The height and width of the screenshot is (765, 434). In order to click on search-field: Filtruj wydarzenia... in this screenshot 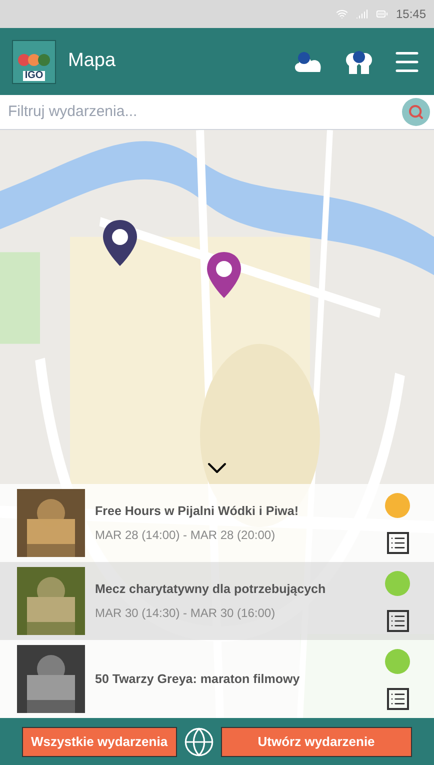, I will do `click(205, 112)`.